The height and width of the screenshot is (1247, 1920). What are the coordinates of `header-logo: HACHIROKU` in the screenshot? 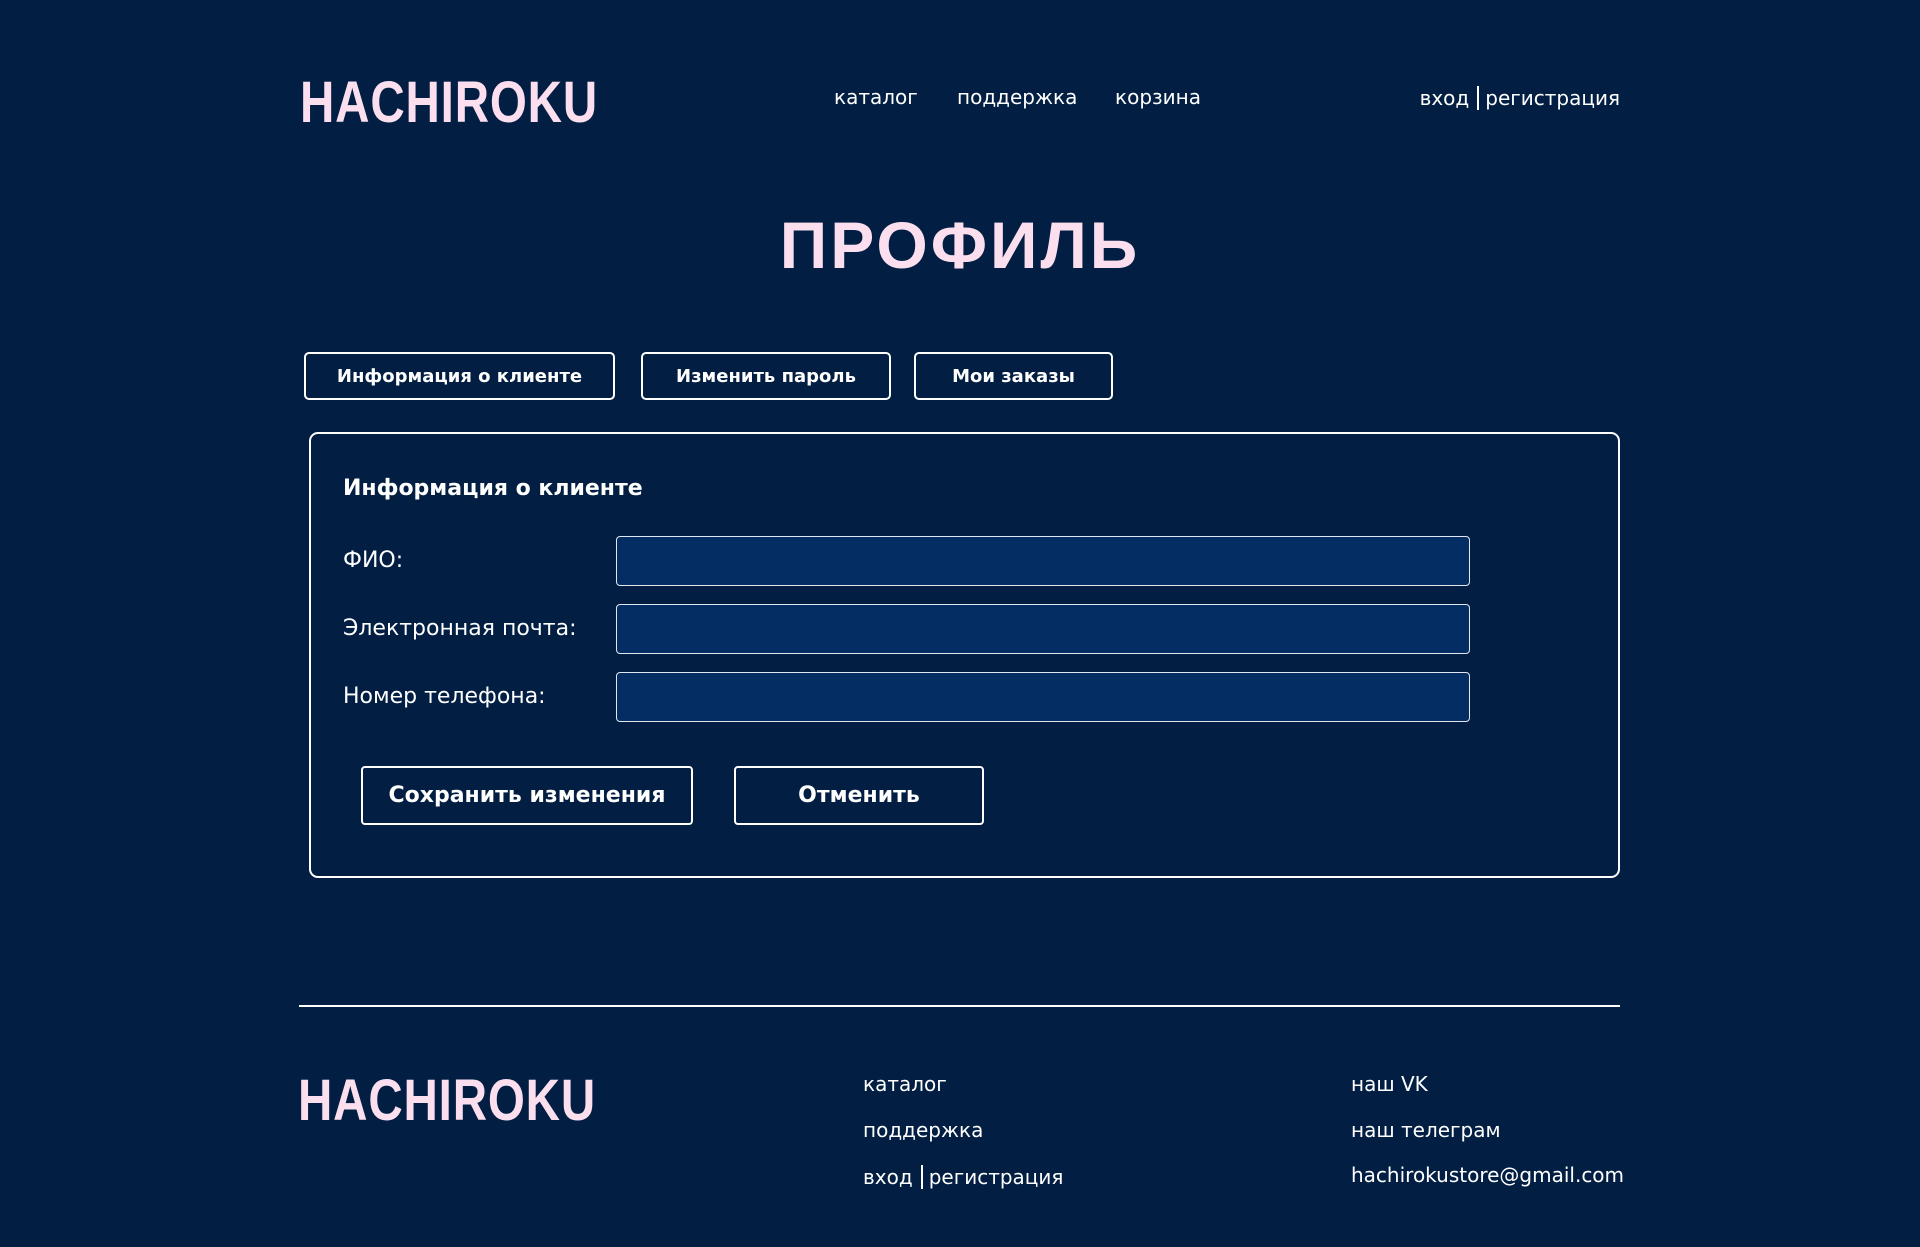 It's located at (449, 103).